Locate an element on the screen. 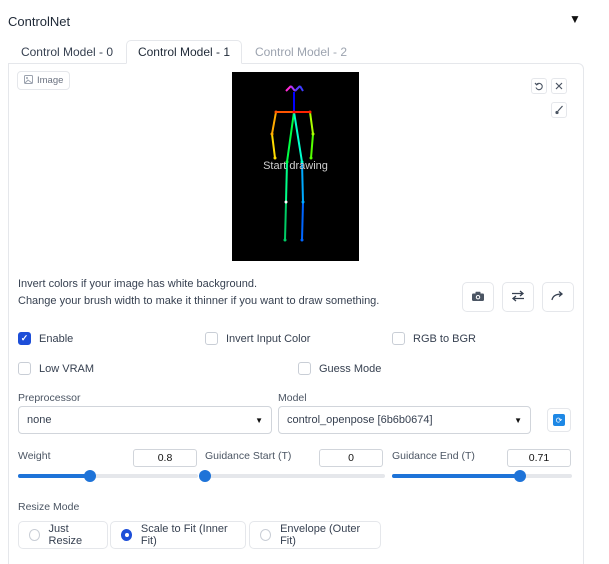 Image resolution: width=609 pixels, height=564 pixels. guidance-end-slider is located at coordinates (482, 476).